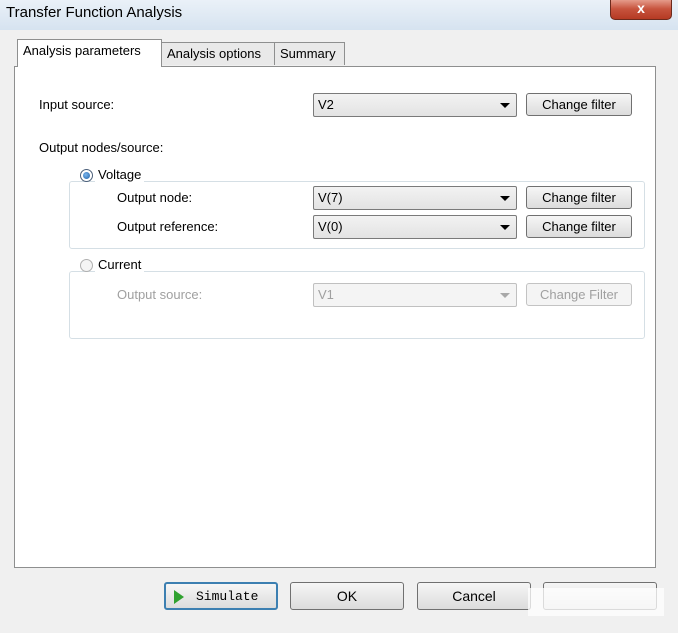  I want to click on input-source-label: Input source:, so click(77, 104).